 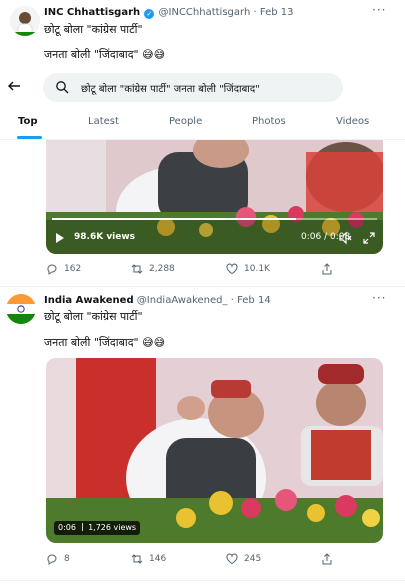 What do you see at coordinates (82, 527) in the screenshot?
I see `badge-separator` at bounding box center [82, 527].